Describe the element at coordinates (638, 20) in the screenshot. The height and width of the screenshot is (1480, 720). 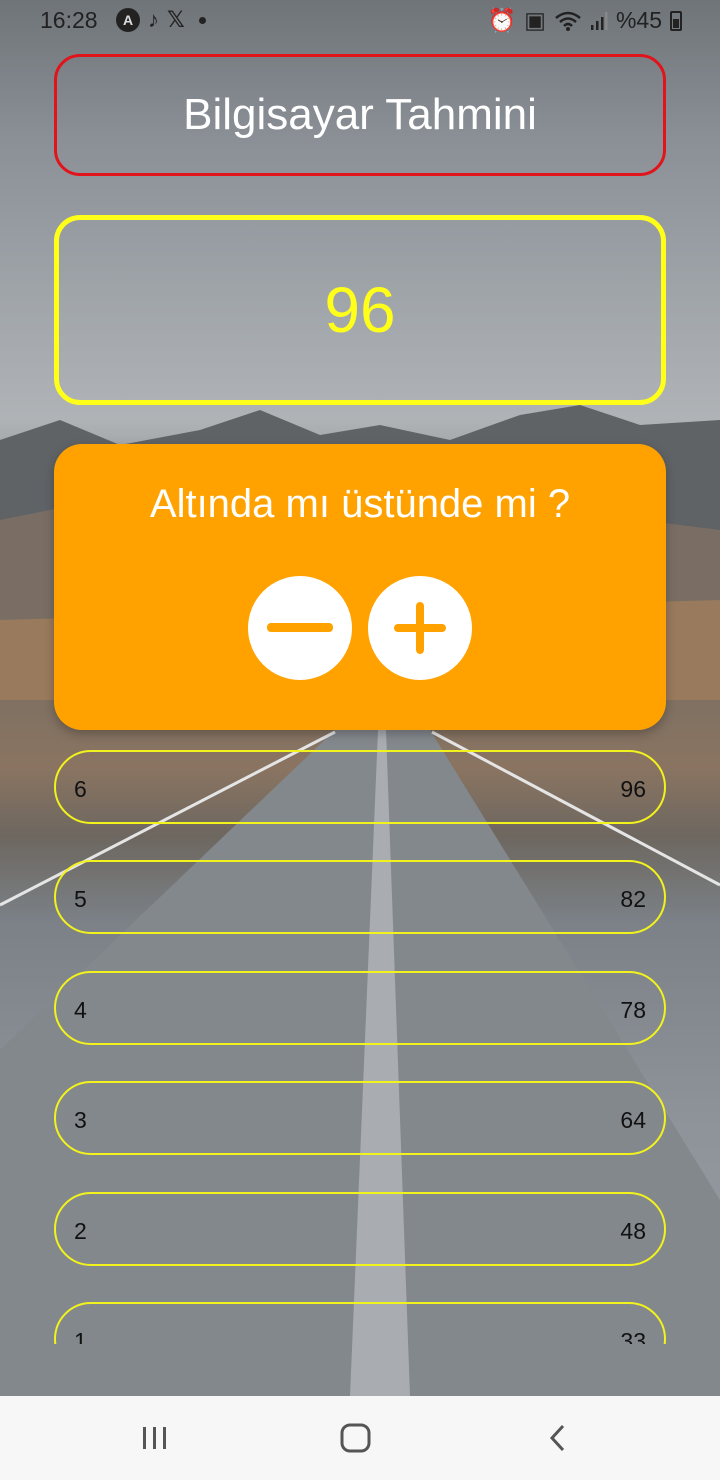
I see `battery-text: %45` at that location.